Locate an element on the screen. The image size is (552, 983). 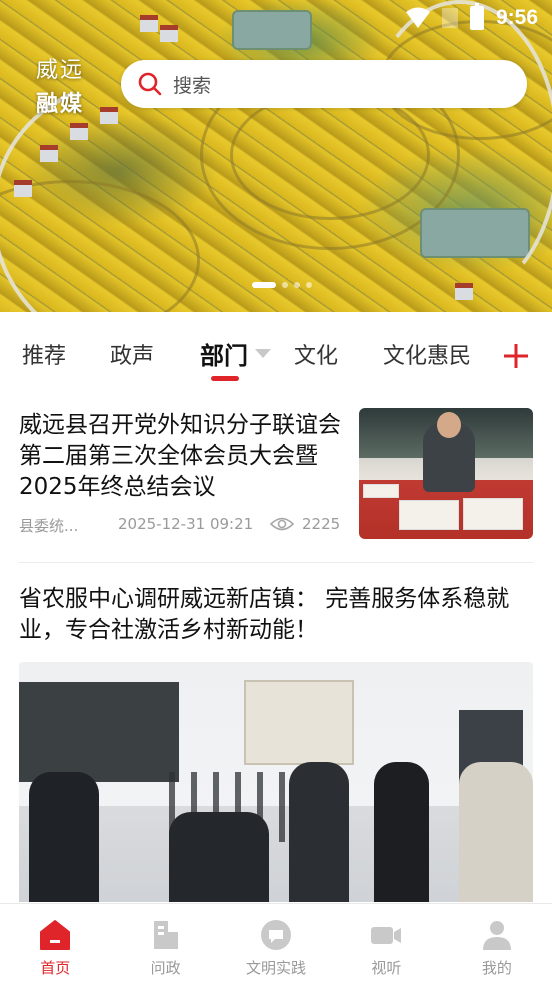
tab-culture: 文化 is located at coordinates (316, 354).